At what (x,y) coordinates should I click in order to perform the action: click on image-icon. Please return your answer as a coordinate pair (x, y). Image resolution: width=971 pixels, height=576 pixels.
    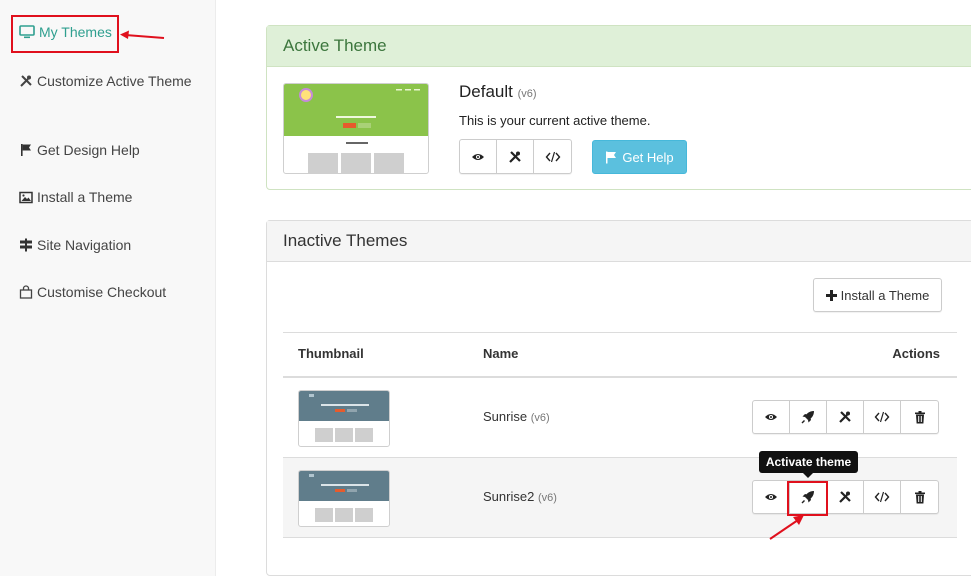
    Looking at the image, I should click on (27, 199).